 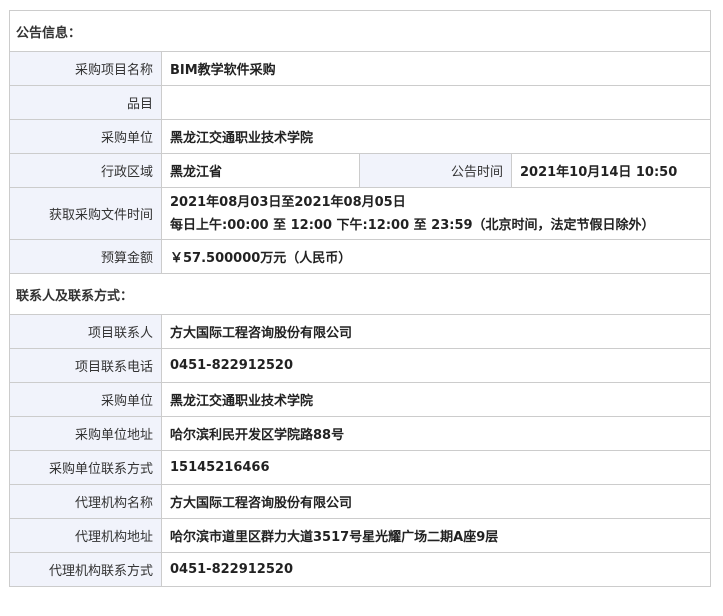 I want to click on purchaser-address-value: 哈尔滨利民开发区学院路88号, so click(x=436, y=433).